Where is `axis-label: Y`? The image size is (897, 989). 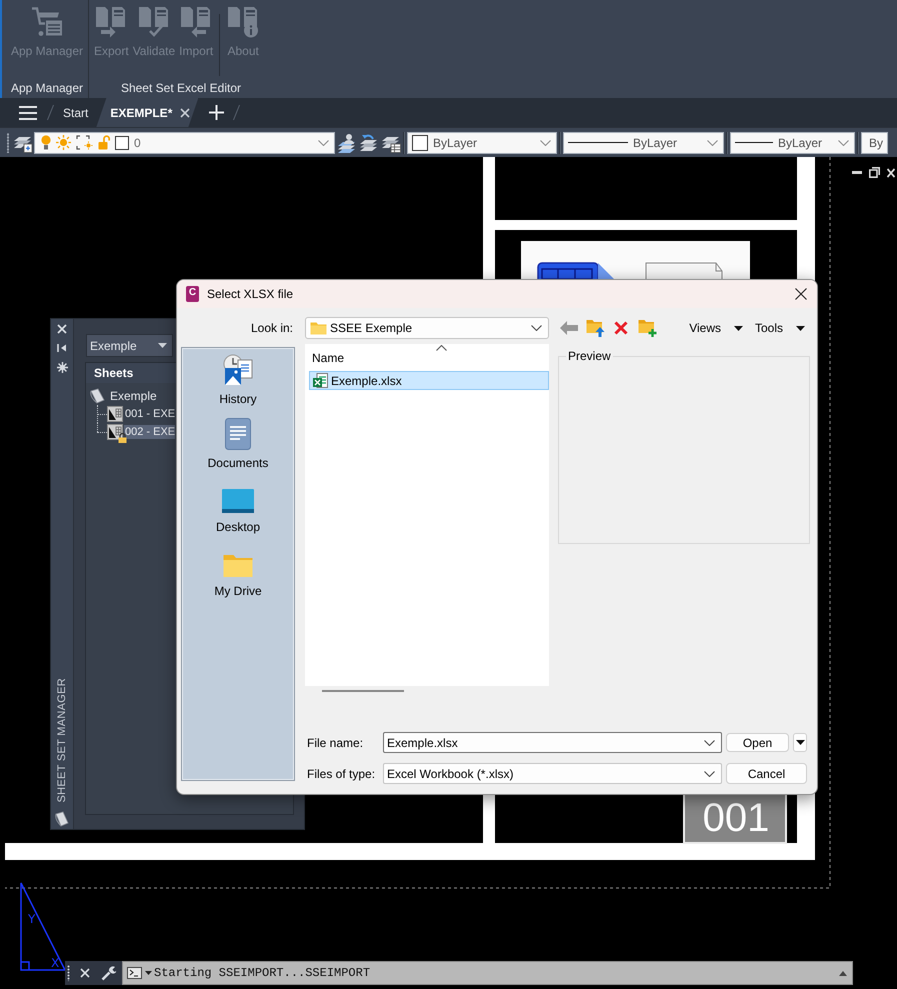 axis-label: Y is located at coordinates (32, 919).